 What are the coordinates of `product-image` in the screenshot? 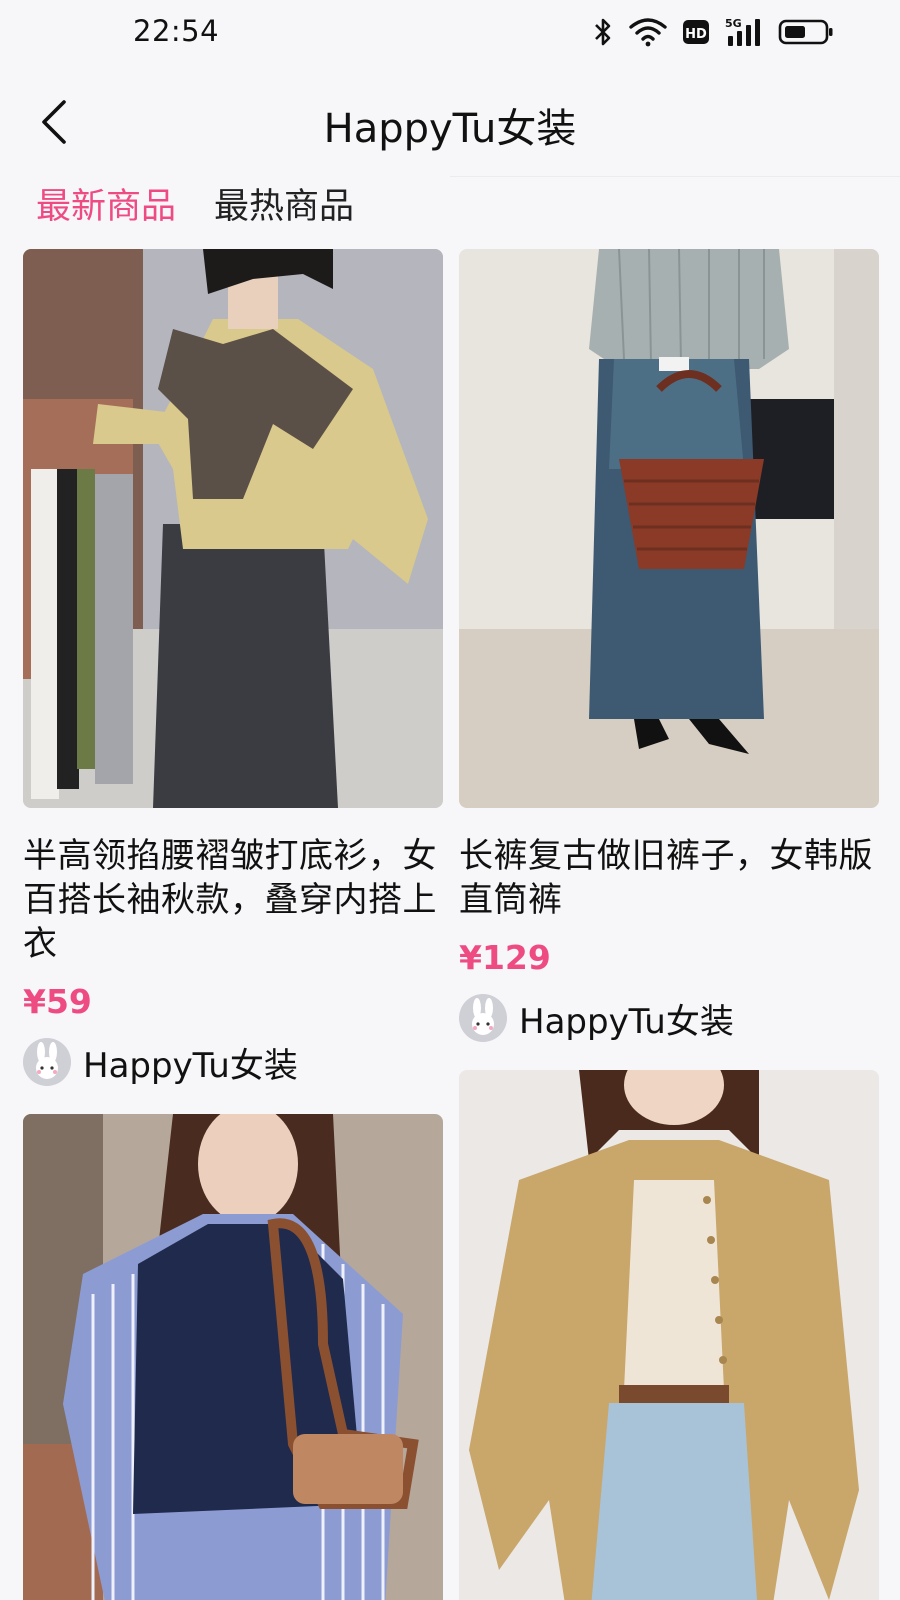 It's located at (233, 1357).